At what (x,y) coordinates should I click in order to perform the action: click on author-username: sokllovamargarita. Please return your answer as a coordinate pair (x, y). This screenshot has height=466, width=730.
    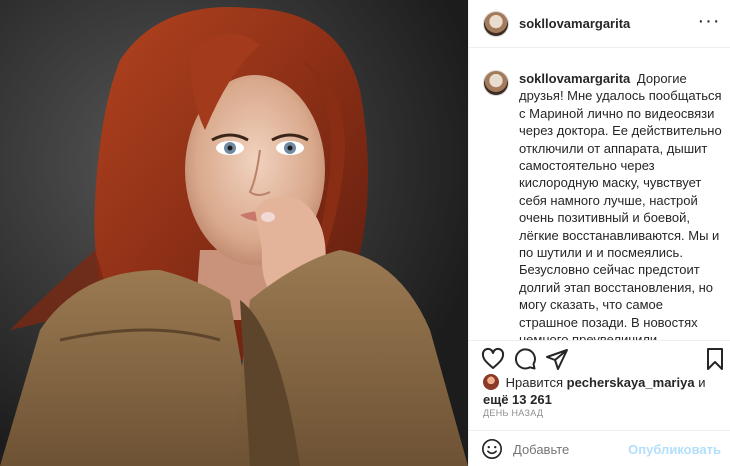
    Looking at the image, I should click on (574, 23).